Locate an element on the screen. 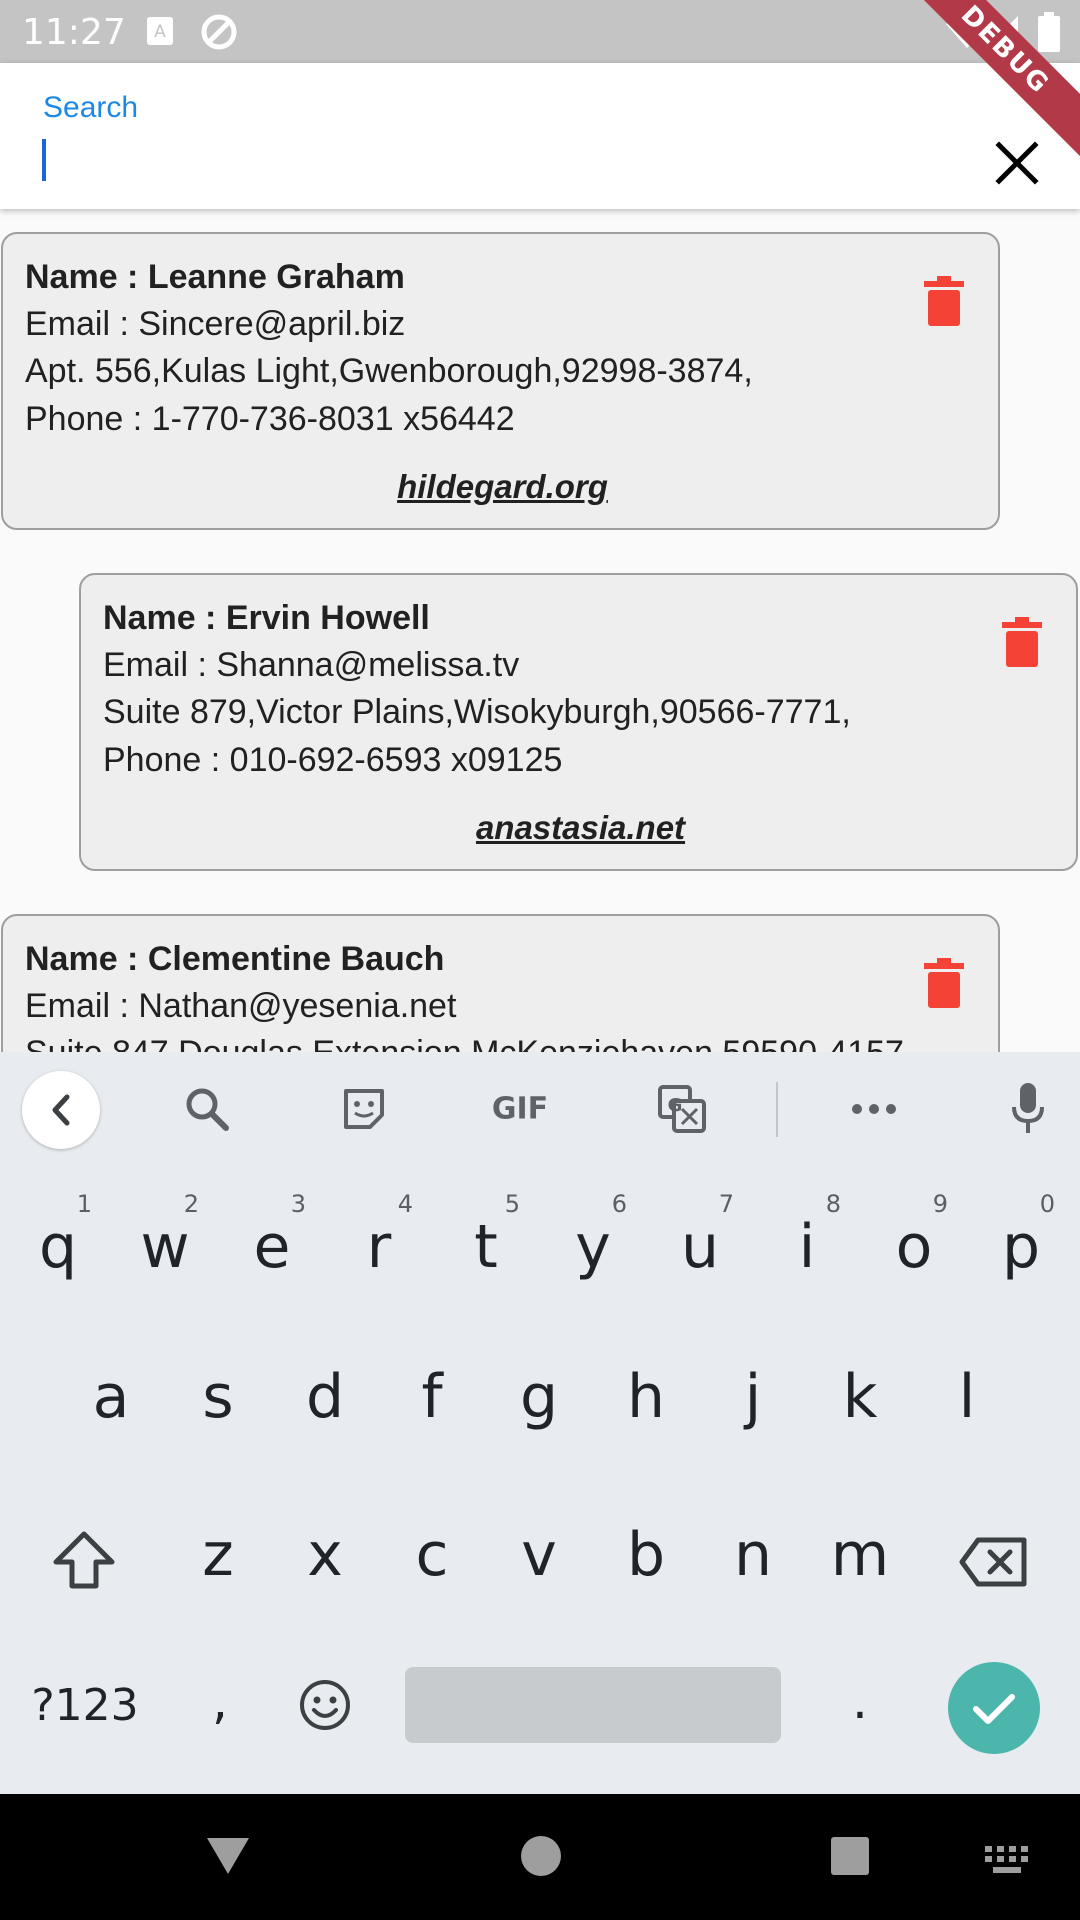 The image size is (1080, 1920). key-r: r4 is located at coordinates (379, 1236).